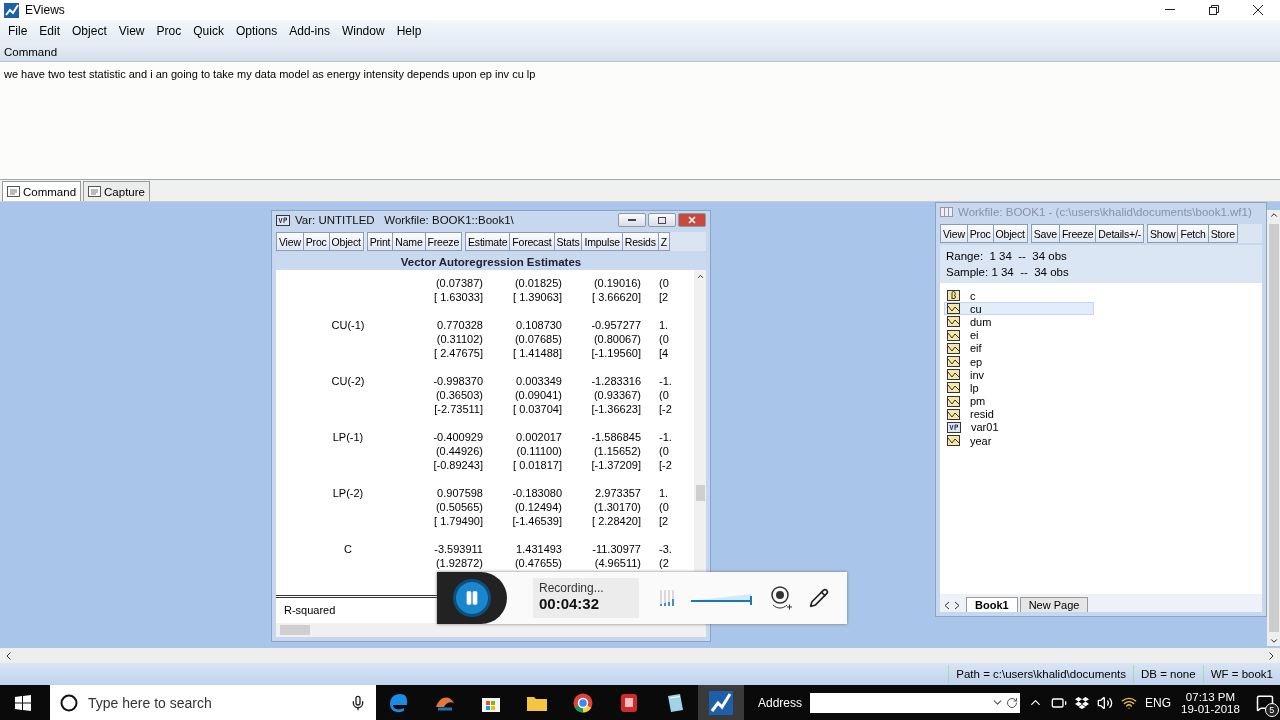  What do you see at coordinates (721, 702) in the screenshot?
I see `eviews-icon` at bounding box center [721, 702].